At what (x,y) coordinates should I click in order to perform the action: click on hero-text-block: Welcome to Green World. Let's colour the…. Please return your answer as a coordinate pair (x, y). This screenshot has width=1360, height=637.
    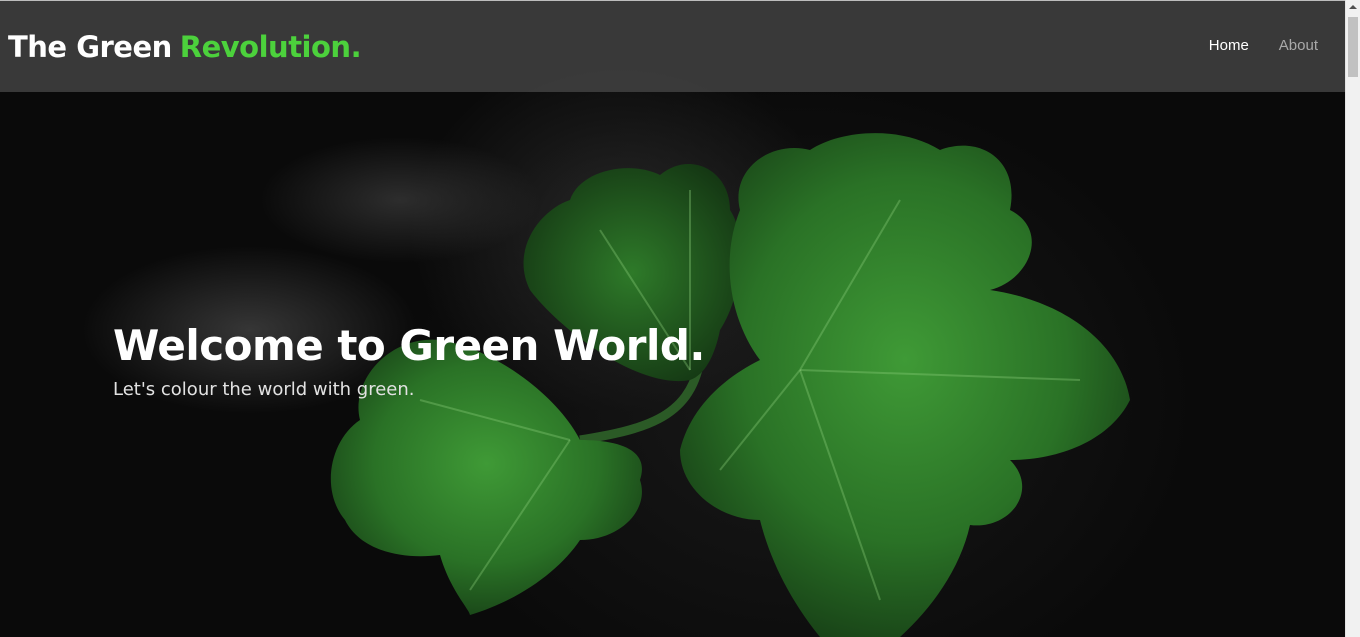
    Looking at the image, I should click on (409, 360).